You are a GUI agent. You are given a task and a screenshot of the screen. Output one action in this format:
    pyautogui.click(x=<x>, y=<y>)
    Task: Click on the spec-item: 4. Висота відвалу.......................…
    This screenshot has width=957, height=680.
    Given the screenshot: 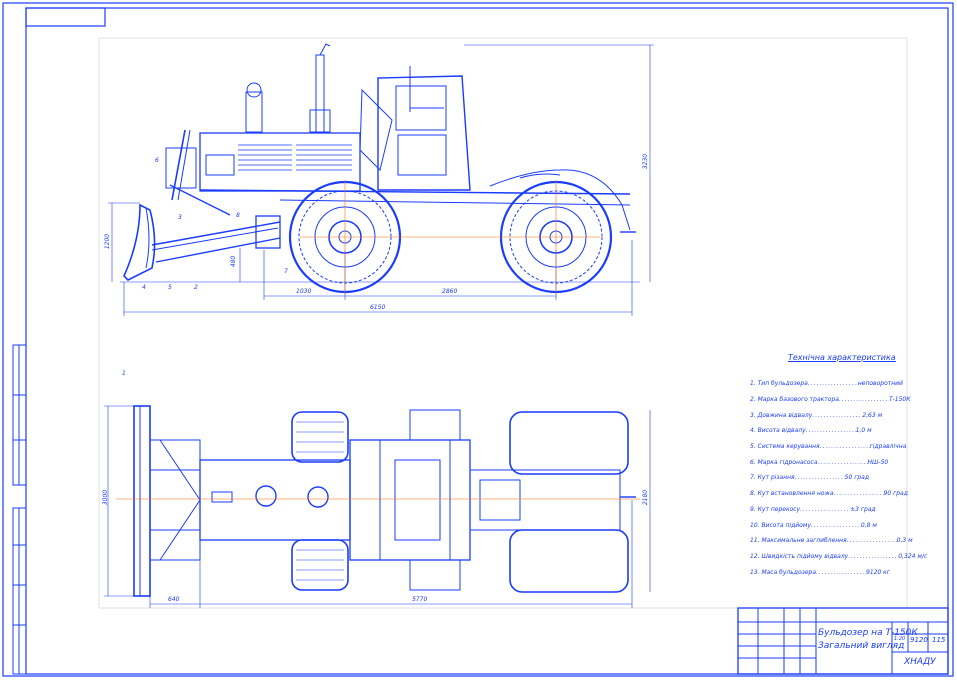 What is the action you would take?
    pyautogui.click(x=811, y=431)
    